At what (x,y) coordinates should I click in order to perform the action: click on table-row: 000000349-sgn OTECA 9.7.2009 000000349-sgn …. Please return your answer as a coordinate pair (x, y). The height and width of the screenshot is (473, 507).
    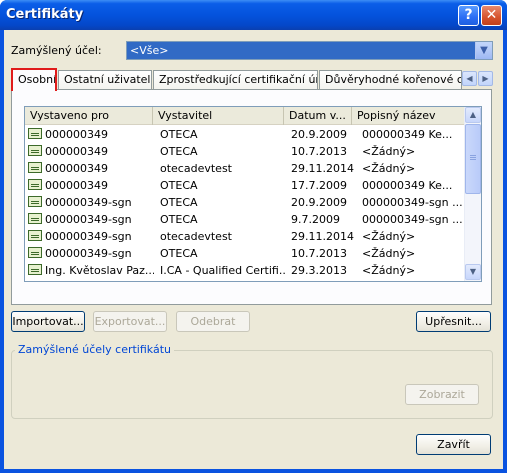
    Looking at the image, I should click on (245, 219).